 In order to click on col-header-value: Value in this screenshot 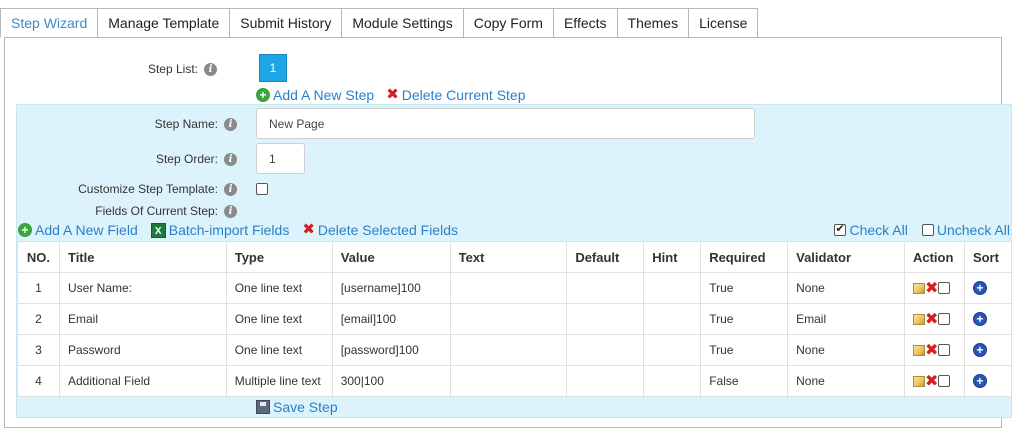, I will do `click(391, 257)`.